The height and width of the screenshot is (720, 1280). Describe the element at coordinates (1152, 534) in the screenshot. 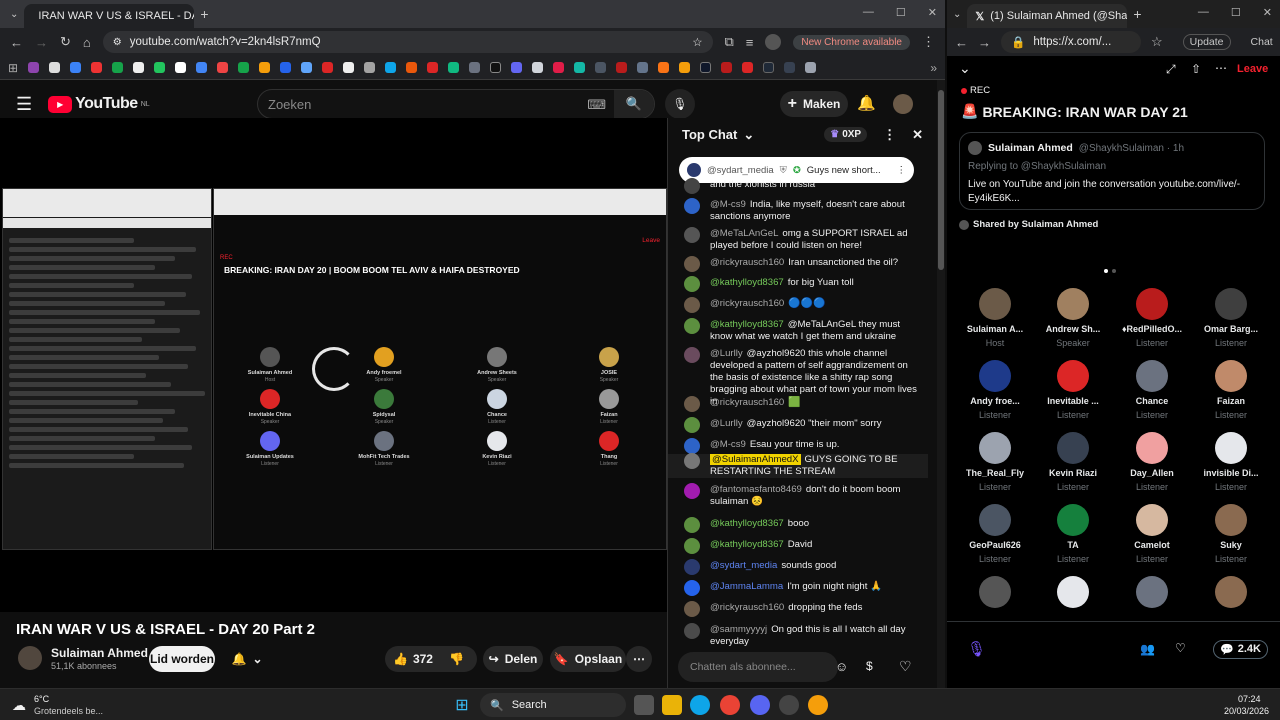

I see `participant: Camelot Listener` at that location.